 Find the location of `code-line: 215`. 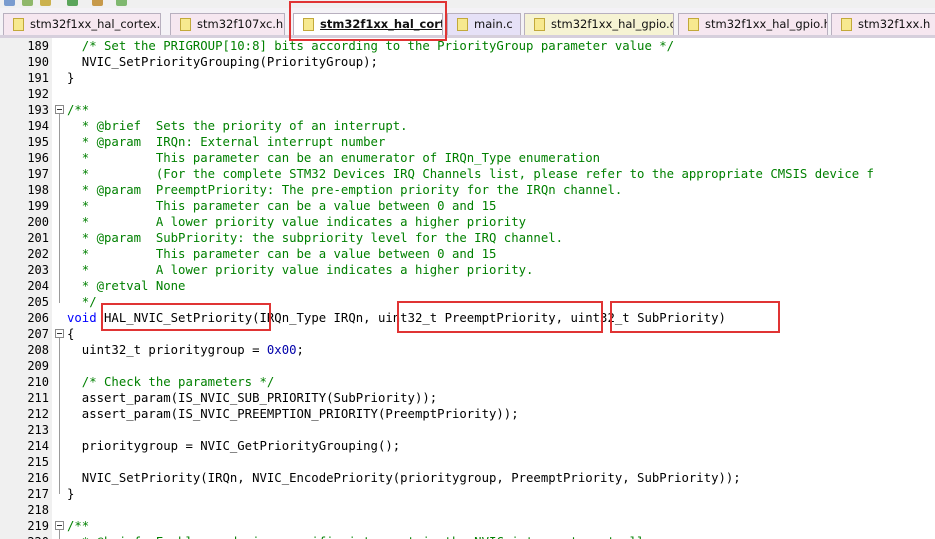

code-line: 215 is located at coordinates (467, 462).